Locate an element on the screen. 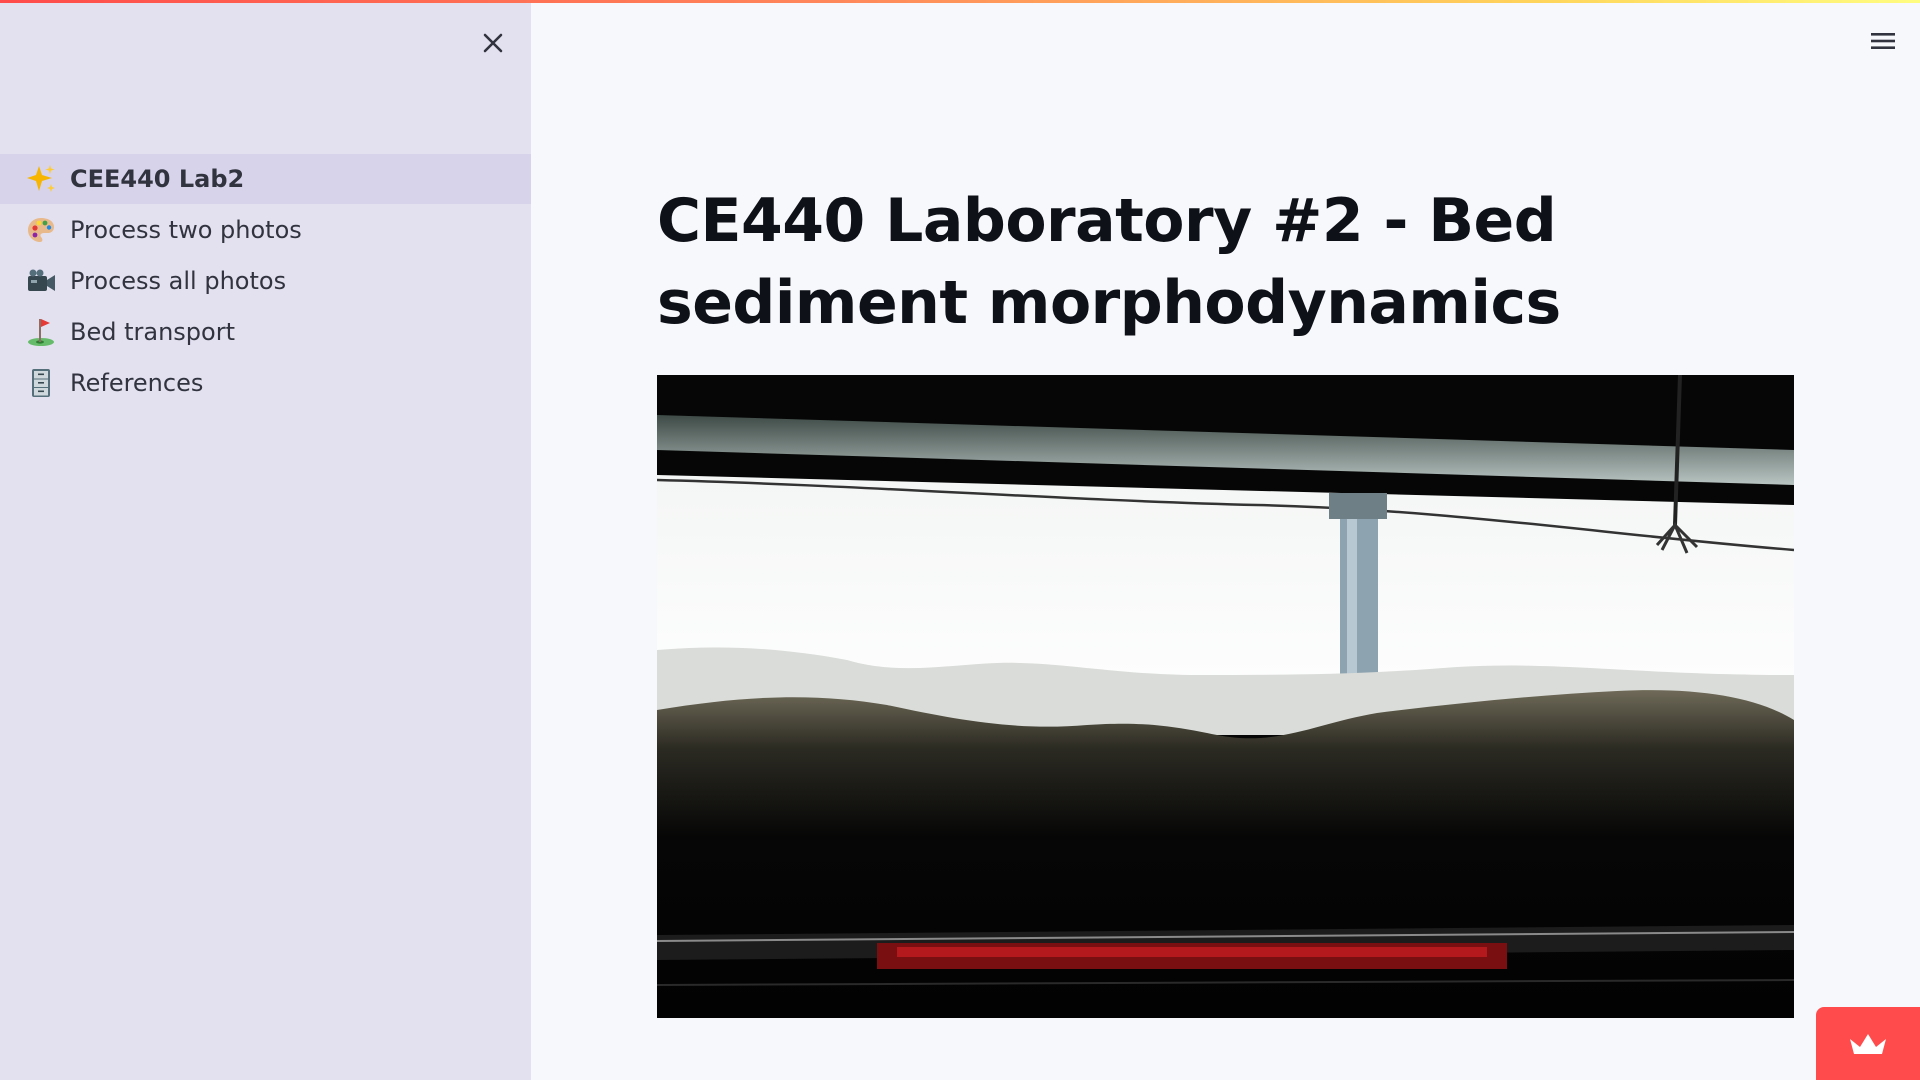 The image size is (1920, 1080). palette-icon is located at coordinates (41, 230).